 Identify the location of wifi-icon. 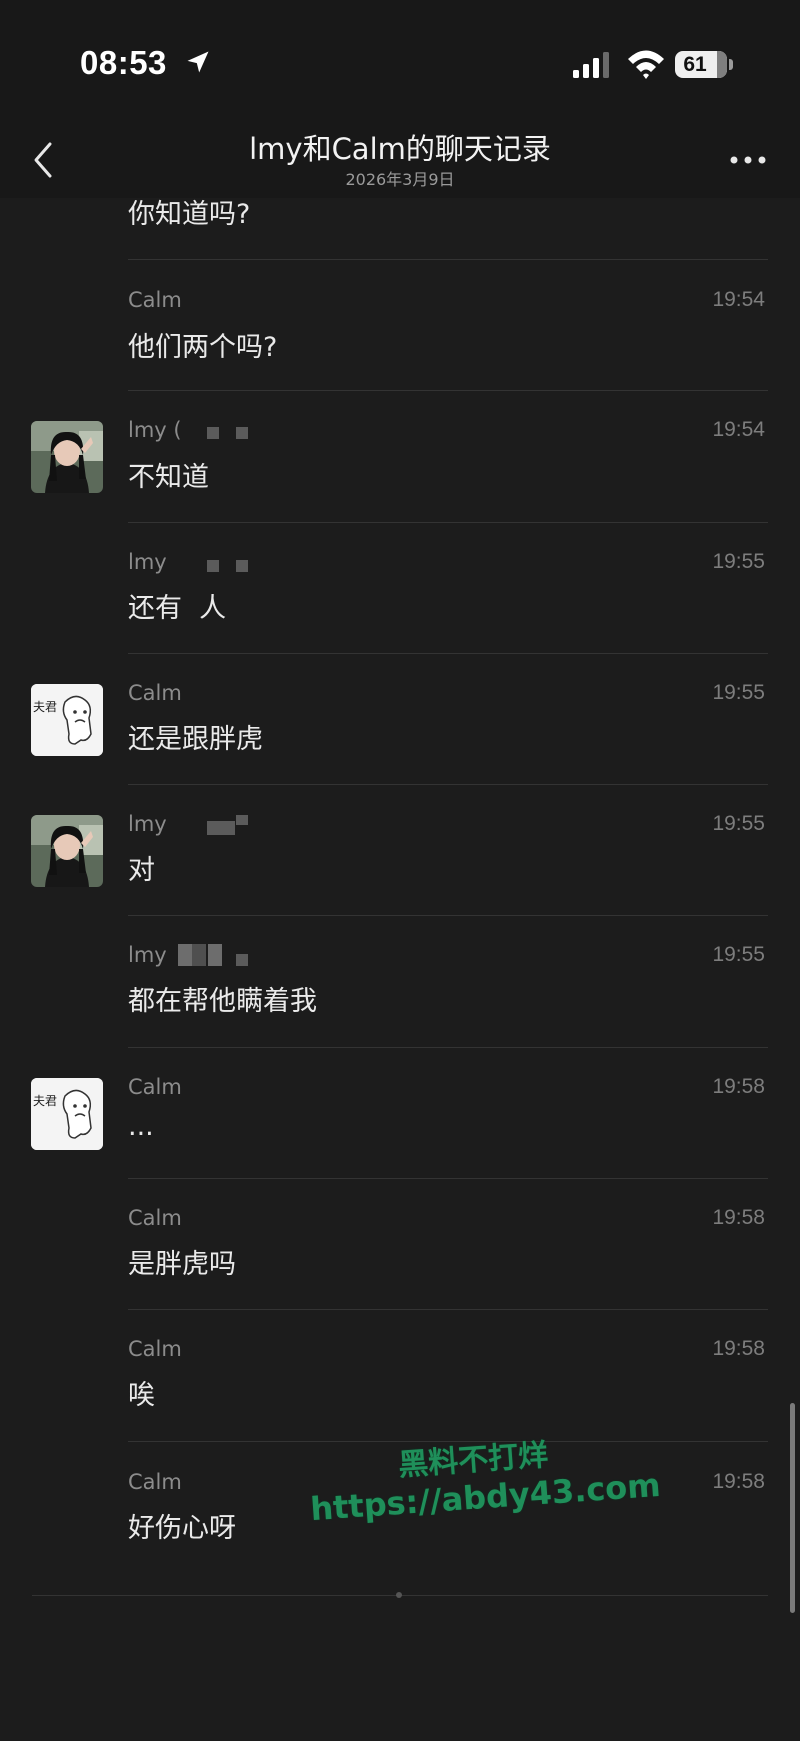
(646, 64).